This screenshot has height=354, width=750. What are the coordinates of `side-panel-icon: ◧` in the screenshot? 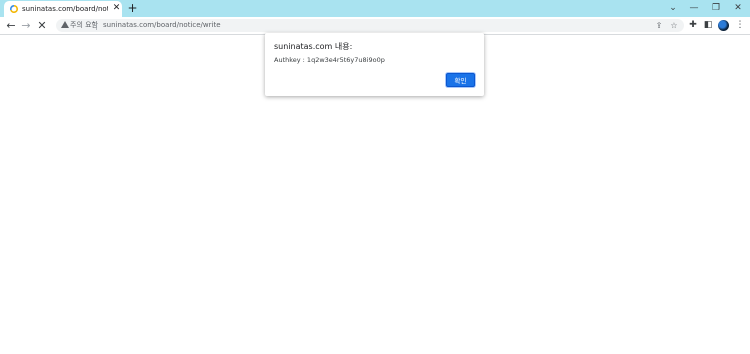 It's located at (708, 25).